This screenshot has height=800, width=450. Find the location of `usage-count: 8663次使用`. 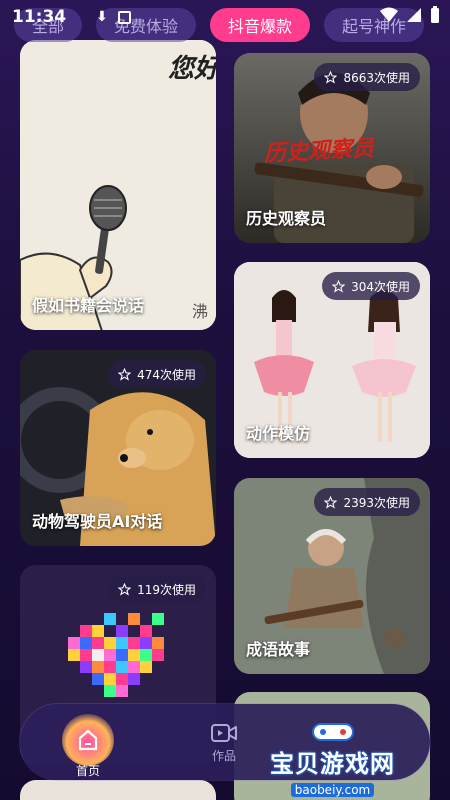

usage-count: 8663次使用 is located at coordinates (376, 77).